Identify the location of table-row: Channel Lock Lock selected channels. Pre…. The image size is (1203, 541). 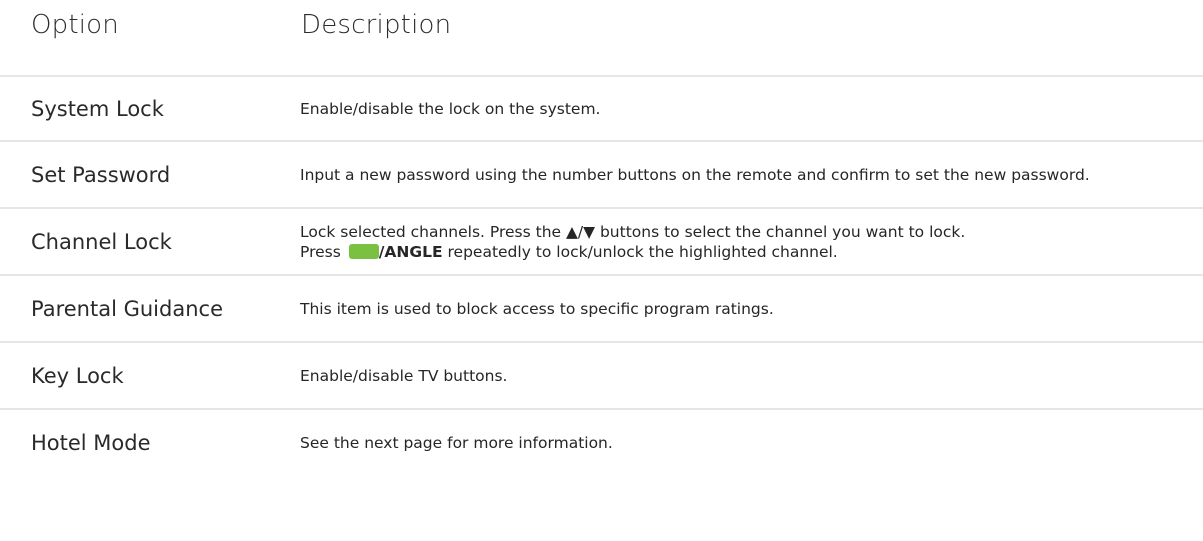
(601, 240).